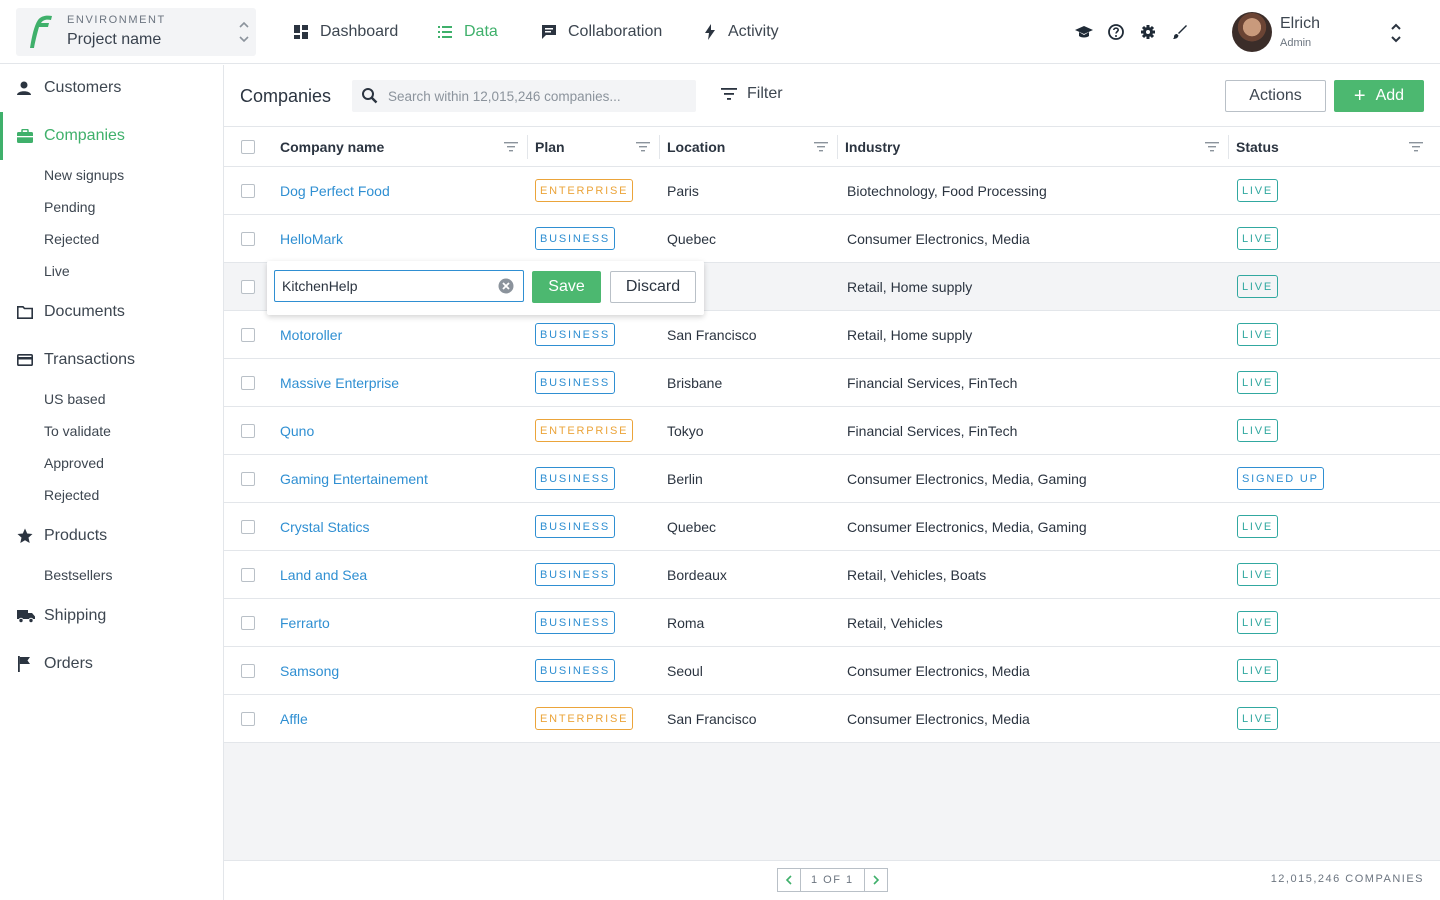 The image size is (1440, 900). What do you see at coordinates (297, 431) in the screenshot?
I see `company-link: Quno` at bounding box center [297, 431].